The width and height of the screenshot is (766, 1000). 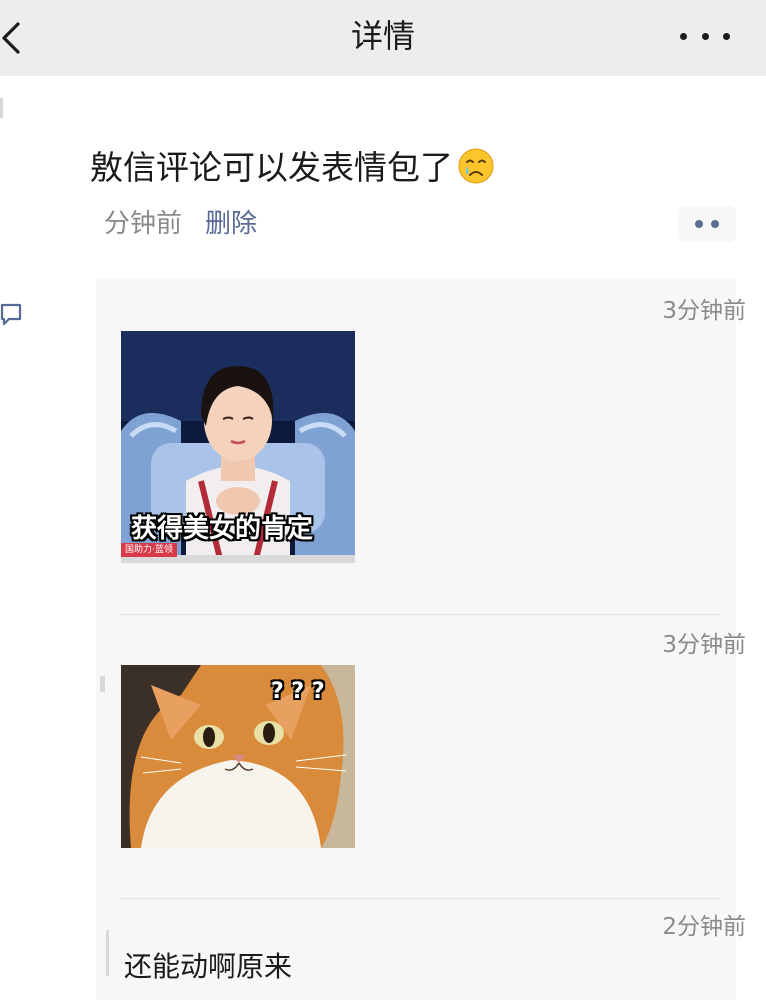 I want to click on post-text: 敫信评论可以发表情包了, so click(x=292, y=168).